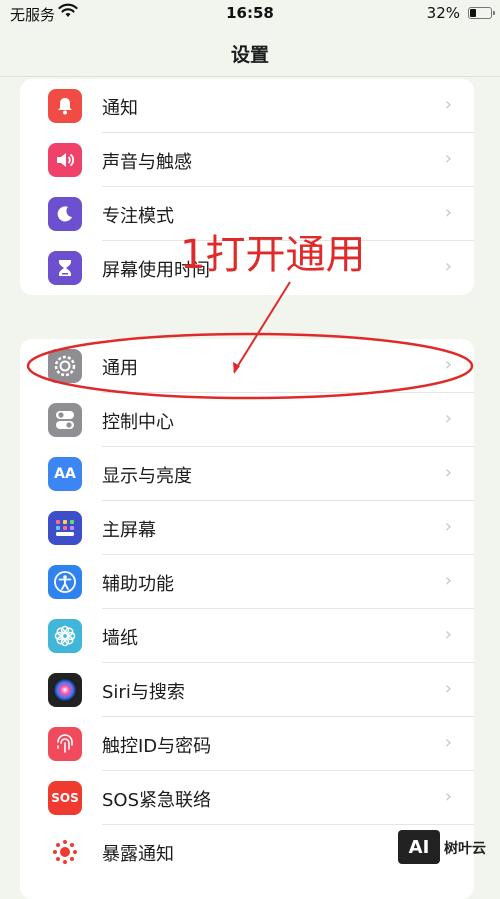  Describe the element at coordinates (247, 744) in the screenshot. I see `settings-row-group2-7: 触控ID与密码 ›` at that location.